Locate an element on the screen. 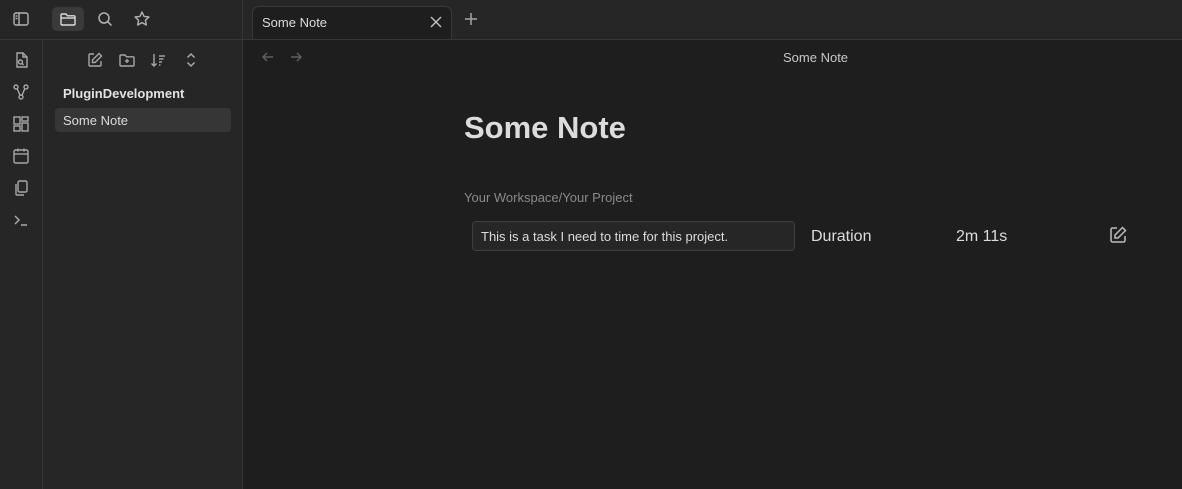  star-icon is located at coordinates (142, 19).